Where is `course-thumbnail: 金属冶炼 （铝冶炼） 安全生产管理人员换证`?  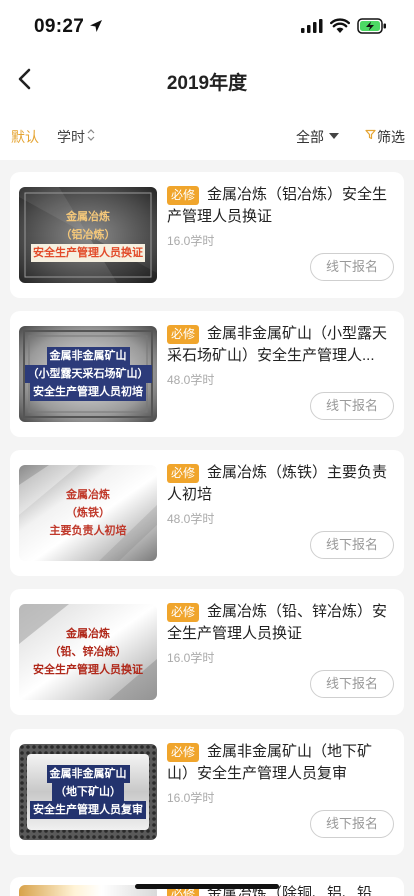 course-thumbnail: 金属冶炼 （铝冶炼） 安全生产管理人员换证 is located at coordinates (88, 235).